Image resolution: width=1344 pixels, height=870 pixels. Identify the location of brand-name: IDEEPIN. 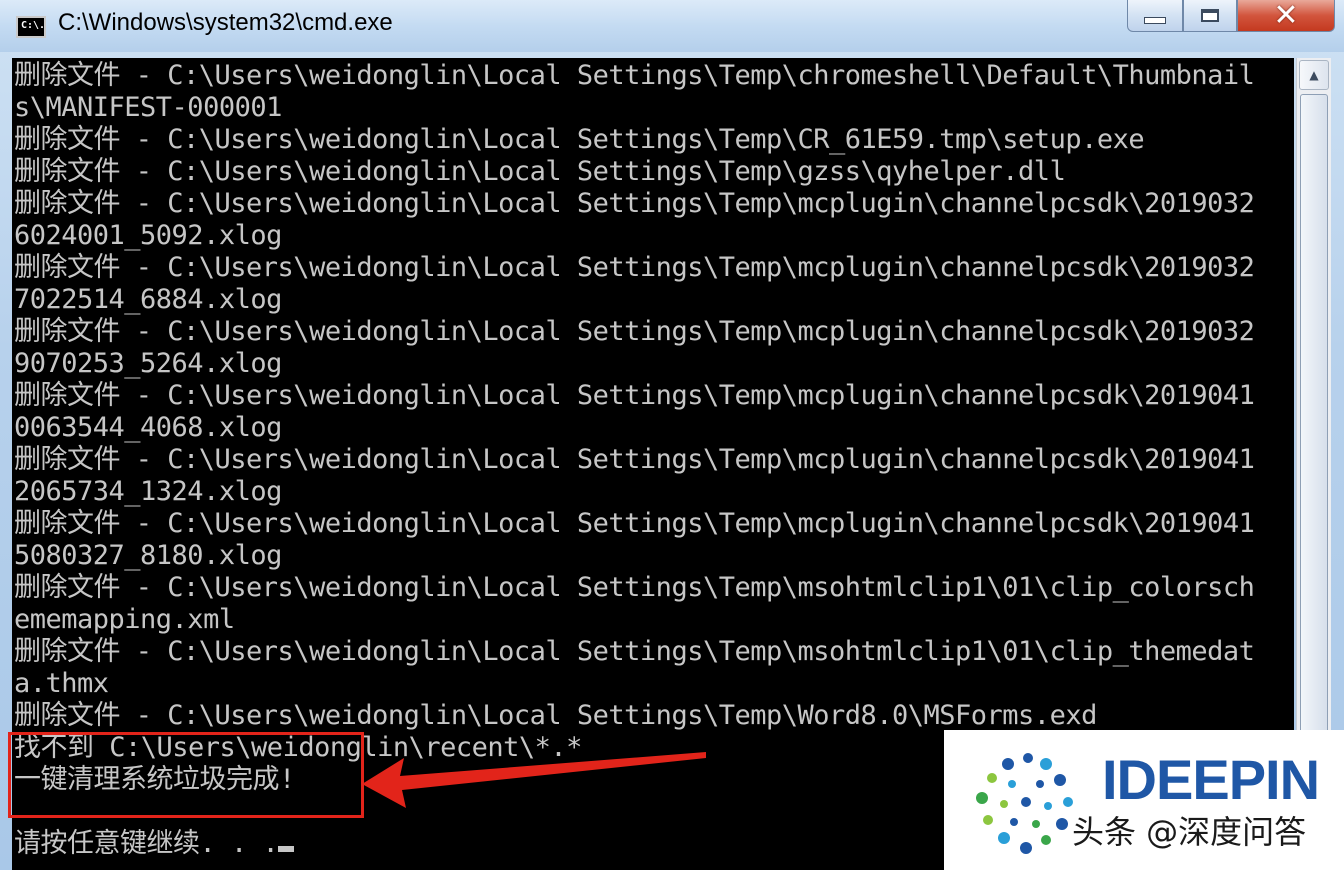
(1211, 779).